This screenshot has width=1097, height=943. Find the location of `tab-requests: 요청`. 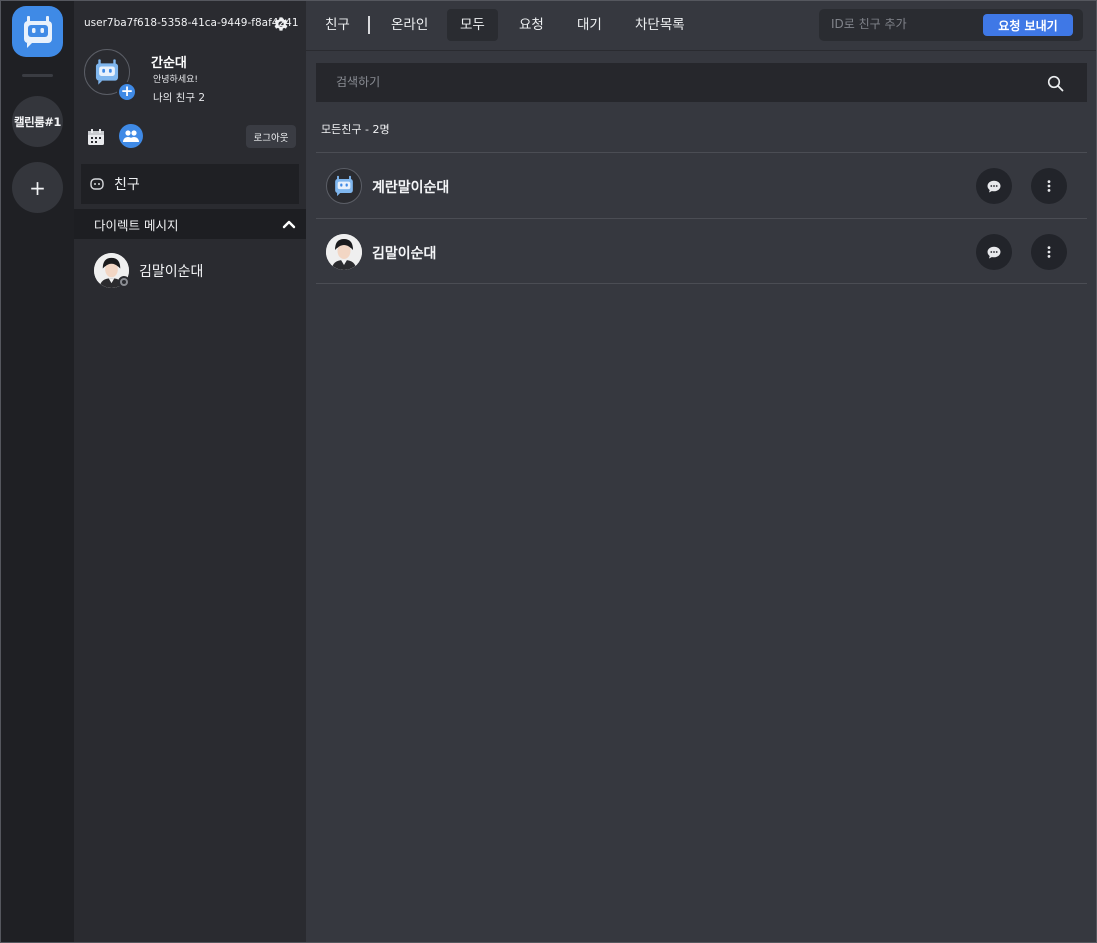

tab-requests: 요청 is located at coordinates (531, 25).